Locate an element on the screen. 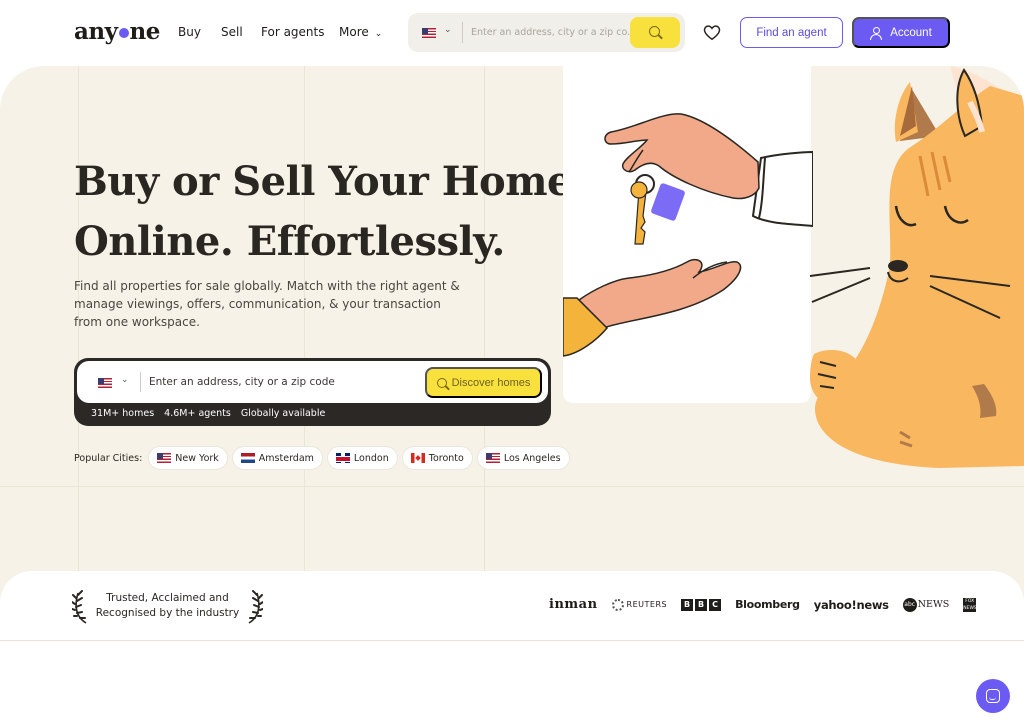 This screenshot has height=728, width=1024. stat-availability: Globally available is located at coordinates (283, 413).